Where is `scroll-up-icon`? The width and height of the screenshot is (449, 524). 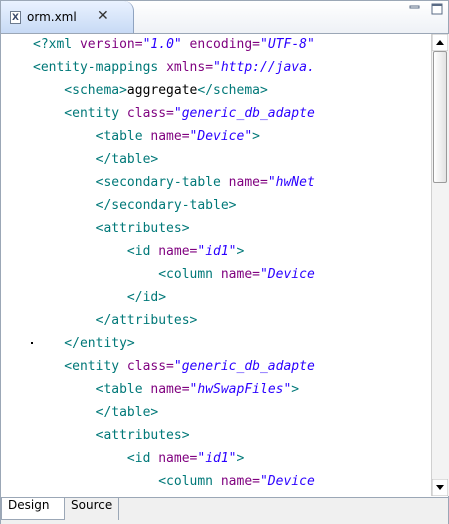 scroll-up-icon is located at coordinates (440, 42).